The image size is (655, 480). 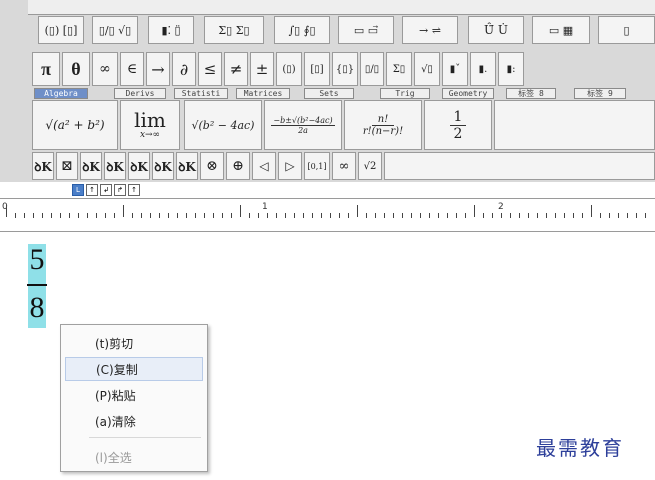 What do you see at coordinates (468, 93) in the screenshot?
I see `tab-geometry: Geometry` at bounding box center [468, 93].